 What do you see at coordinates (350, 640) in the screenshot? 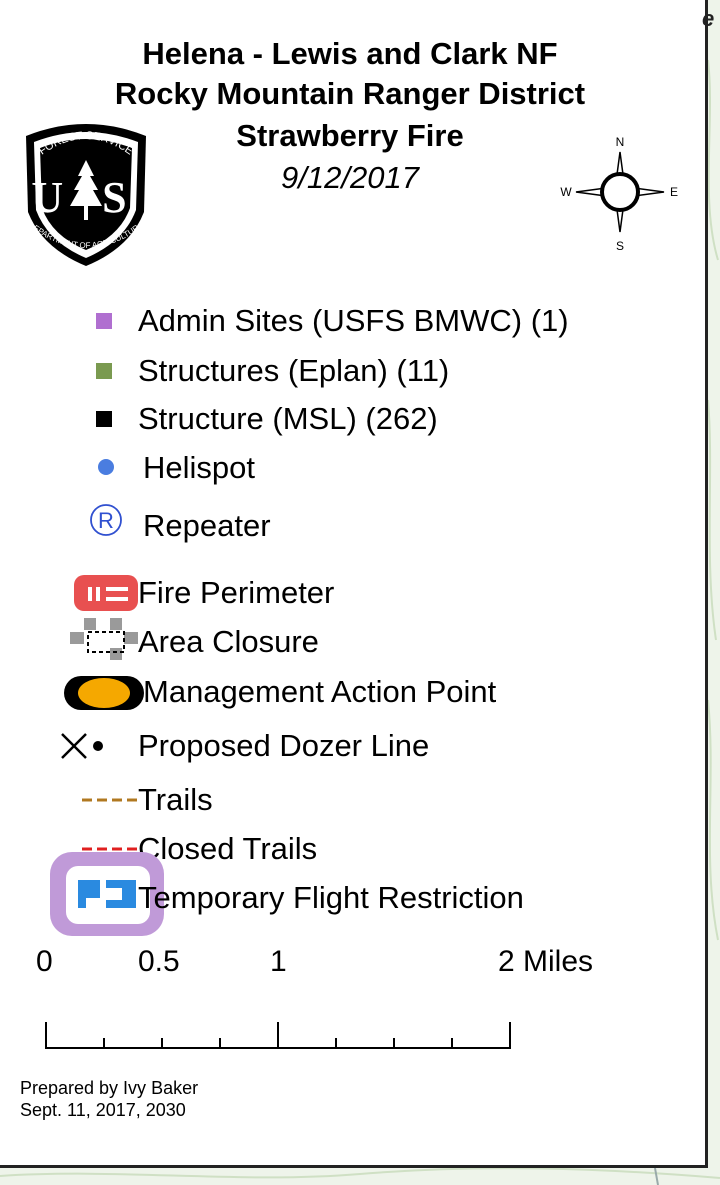
I see `legend-item: Area Closure` at bounding box center [350, 640].